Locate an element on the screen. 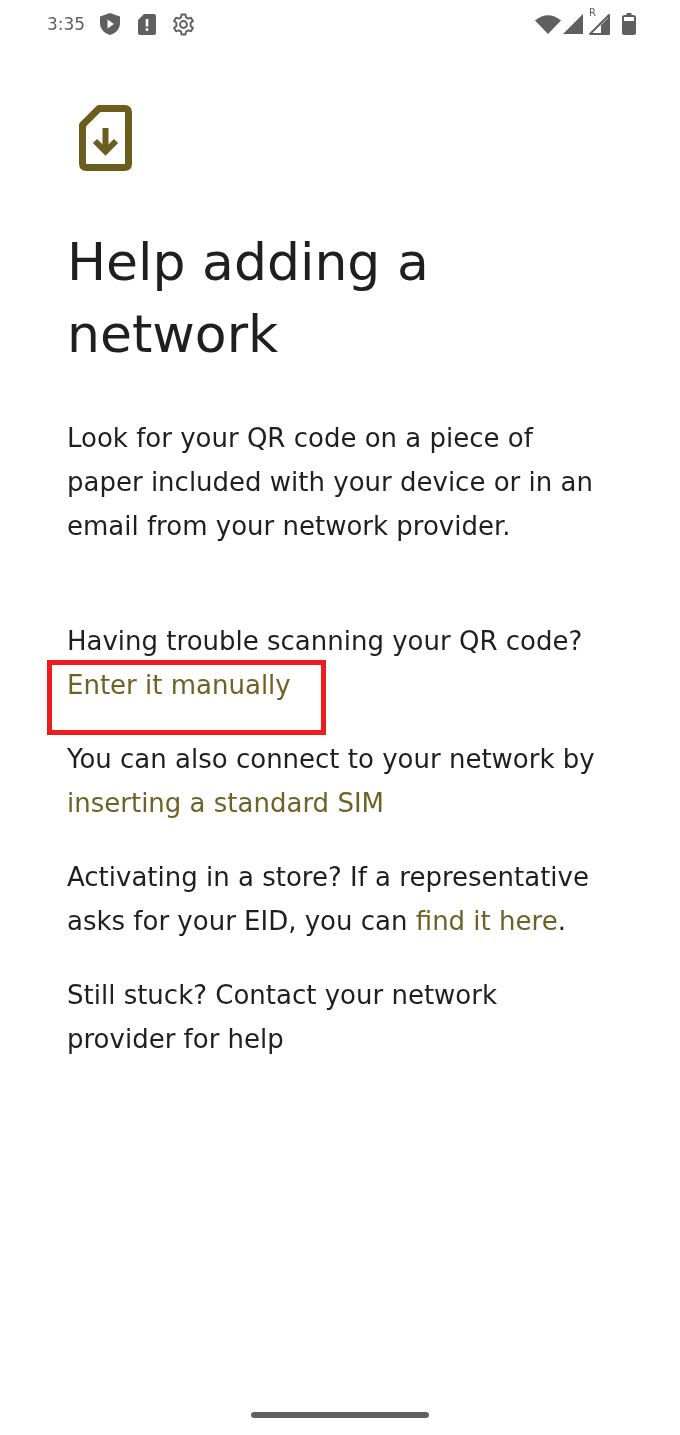 The width and height of the screenshot is (680, 1435). wifi-icon is located at coordinates (548, 24).